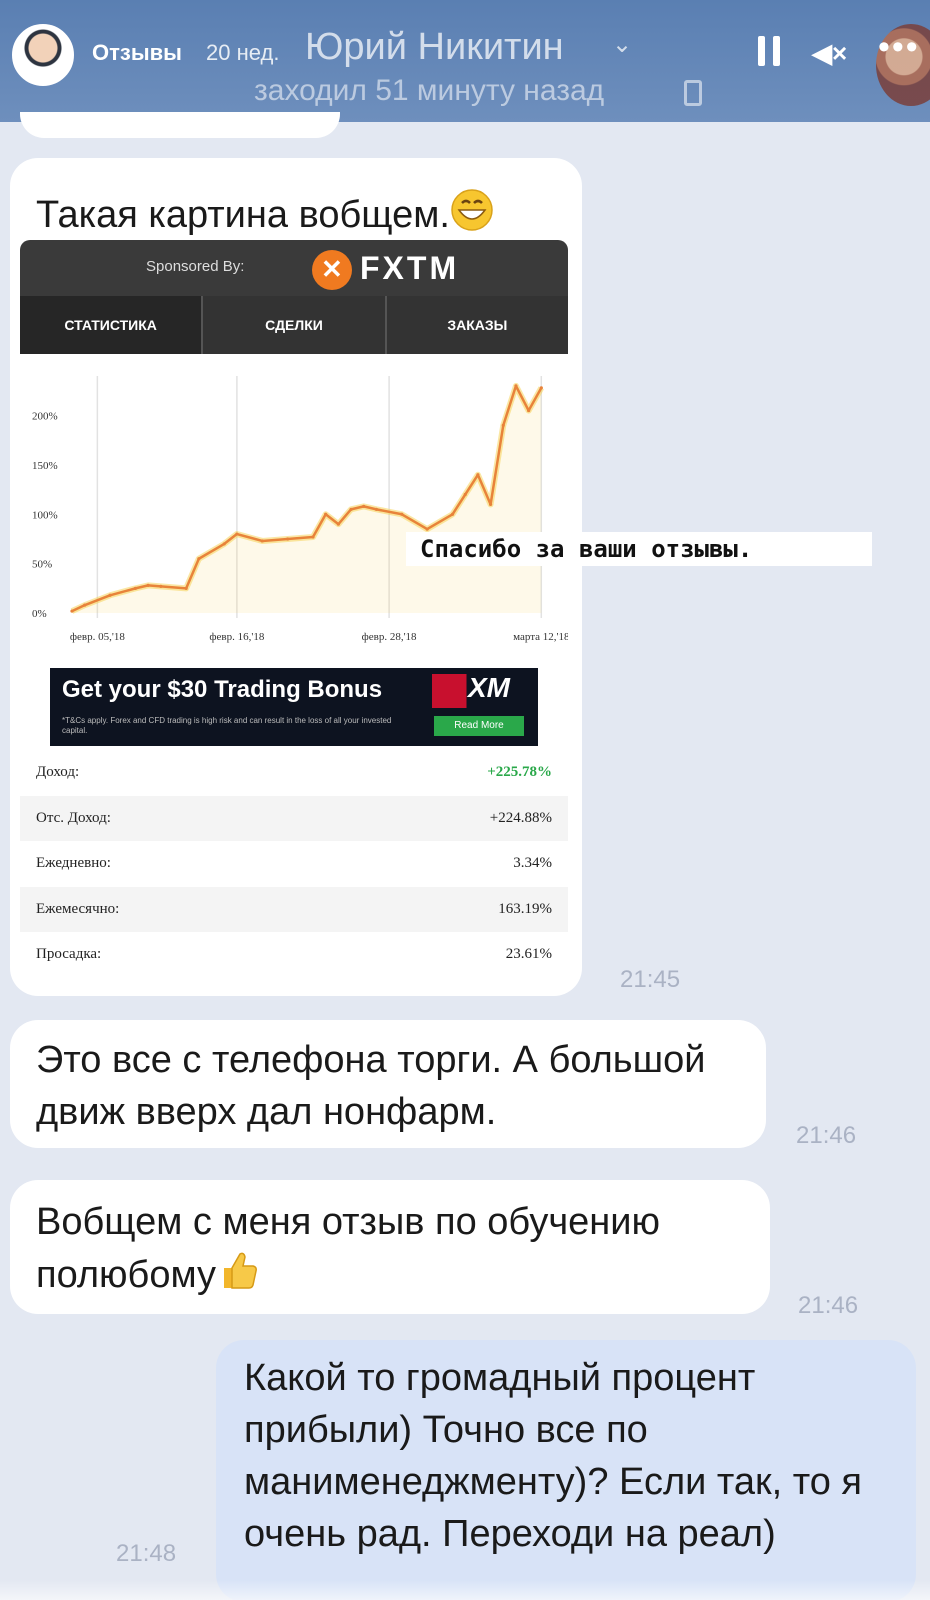 The height and width of the screenshot is (1600, 930). I want to click on y-tick-label: 100%, so click(45, 515).